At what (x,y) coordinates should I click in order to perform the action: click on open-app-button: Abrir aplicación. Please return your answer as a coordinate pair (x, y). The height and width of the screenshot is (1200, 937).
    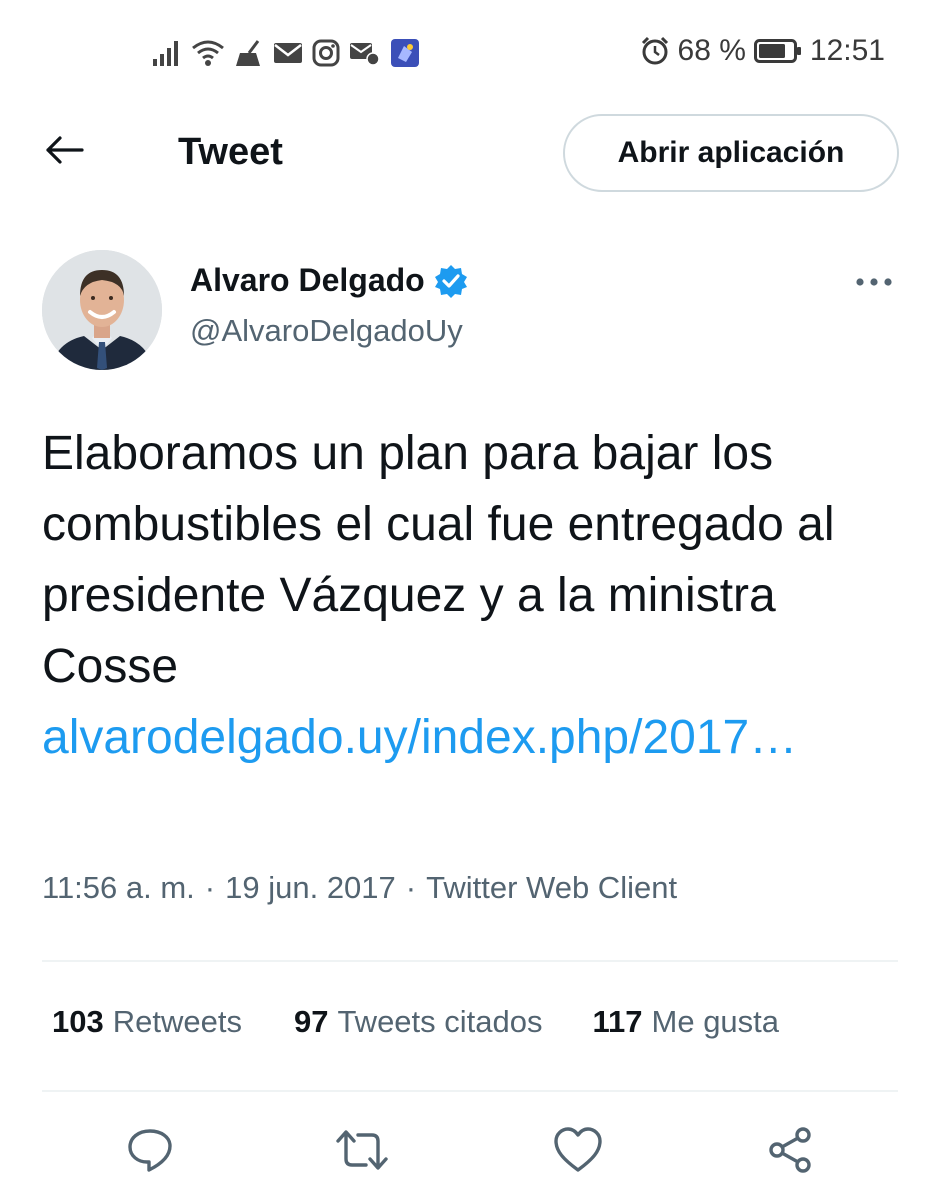
    Looking at the image, I should click on (731, 153).